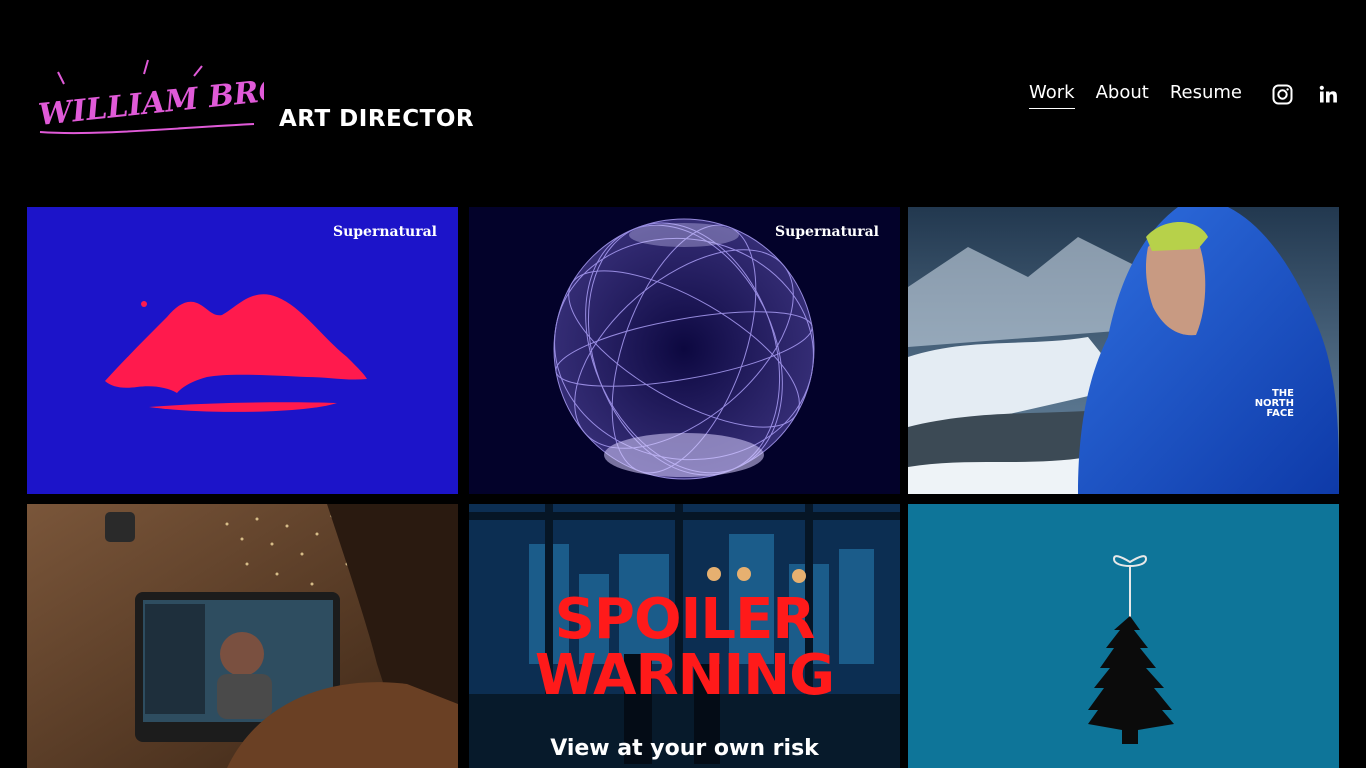  I want to click on project-tile-home-workout, so click(242, 636).